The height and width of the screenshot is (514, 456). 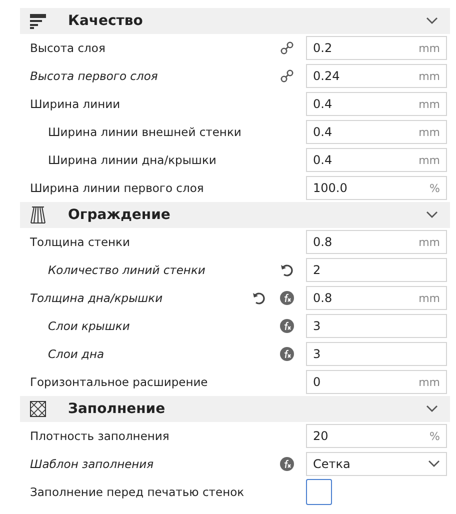 I want to click on setting-label: Слои дна, so click(x=76, y=354).